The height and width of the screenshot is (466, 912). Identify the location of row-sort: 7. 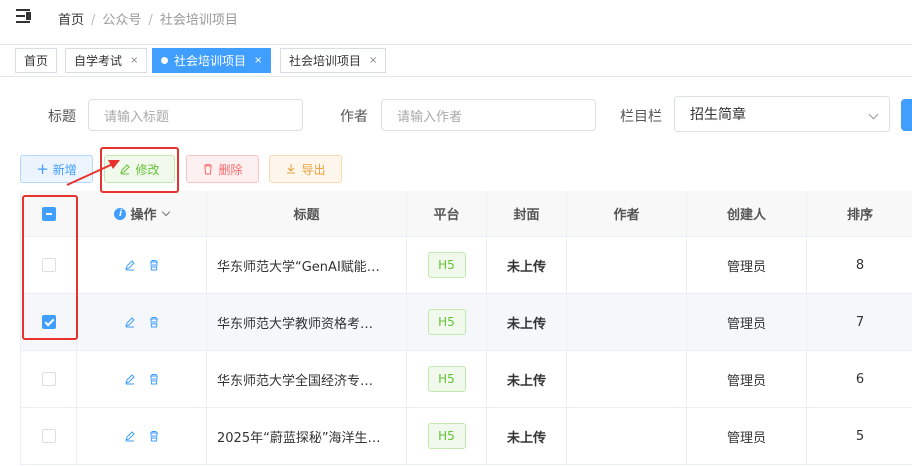
(860, 322).